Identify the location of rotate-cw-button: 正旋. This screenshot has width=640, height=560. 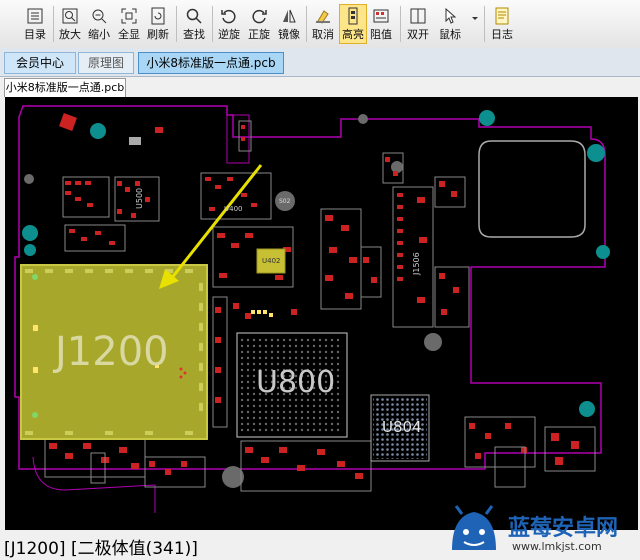
(259, 24).